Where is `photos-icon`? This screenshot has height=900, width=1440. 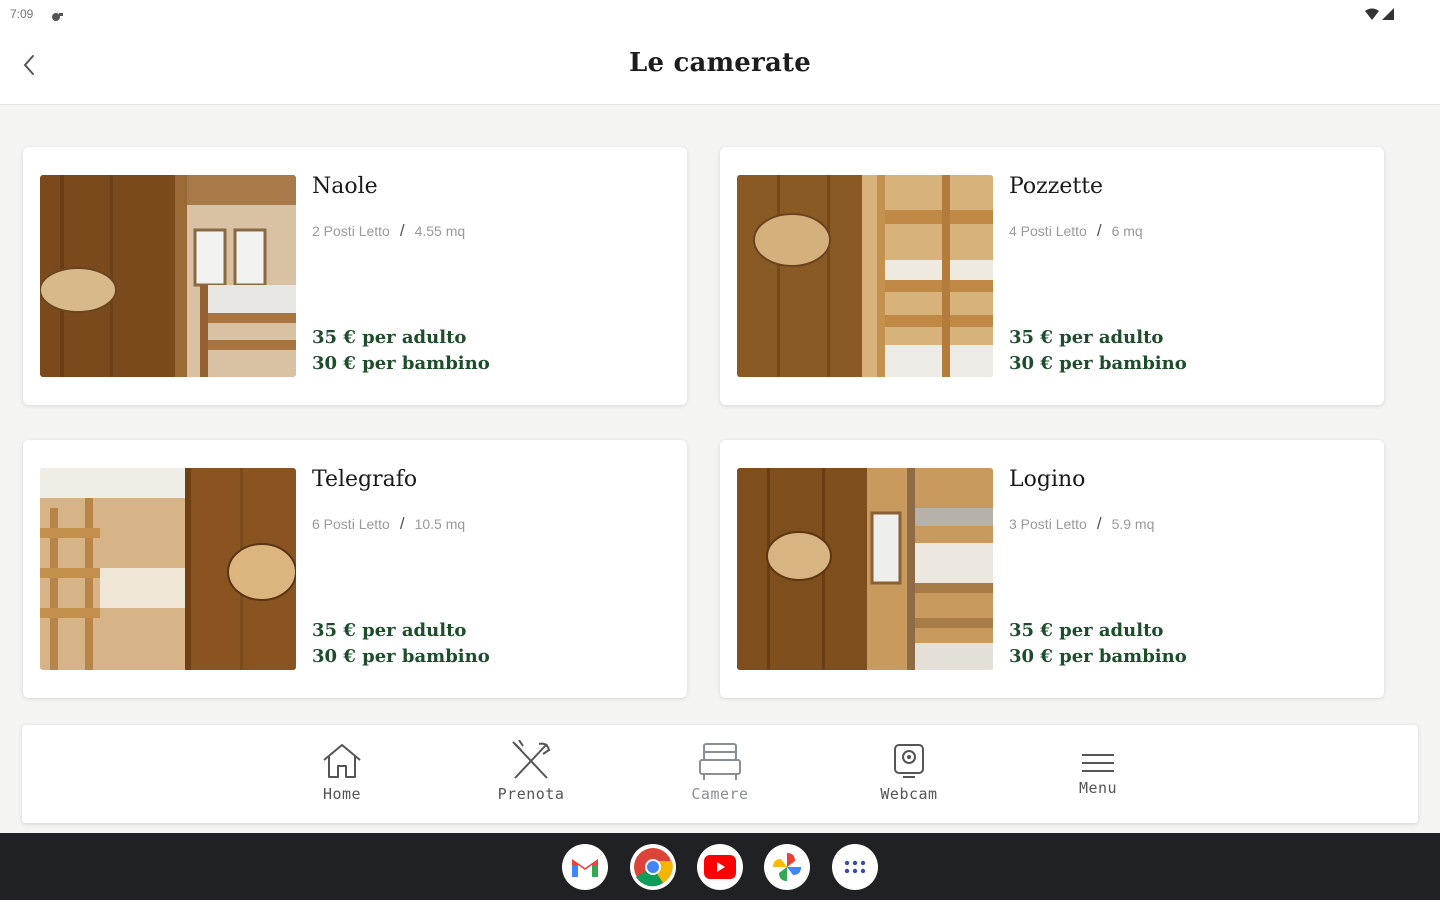
photos-icon is located at coordinates (787, 867).